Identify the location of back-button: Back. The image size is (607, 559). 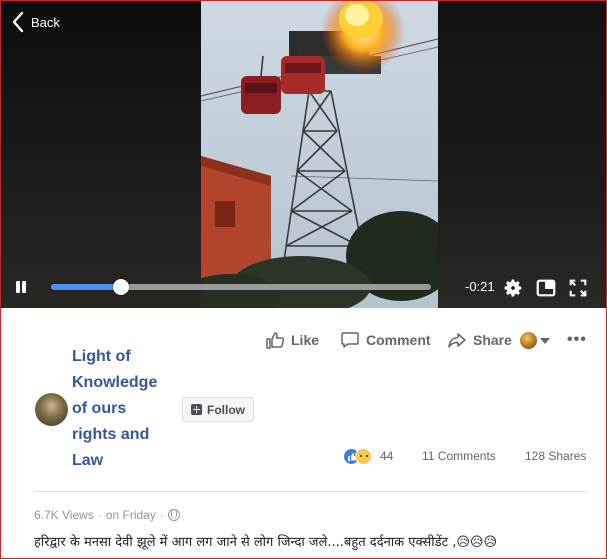
(35, 22).